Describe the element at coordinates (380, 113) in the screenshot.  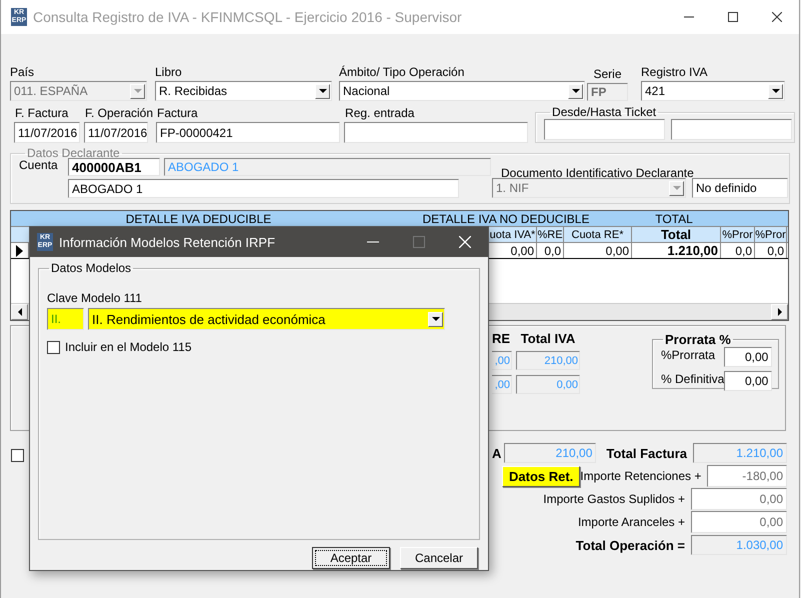
I see `field-label: Reg. entrada` at that location.